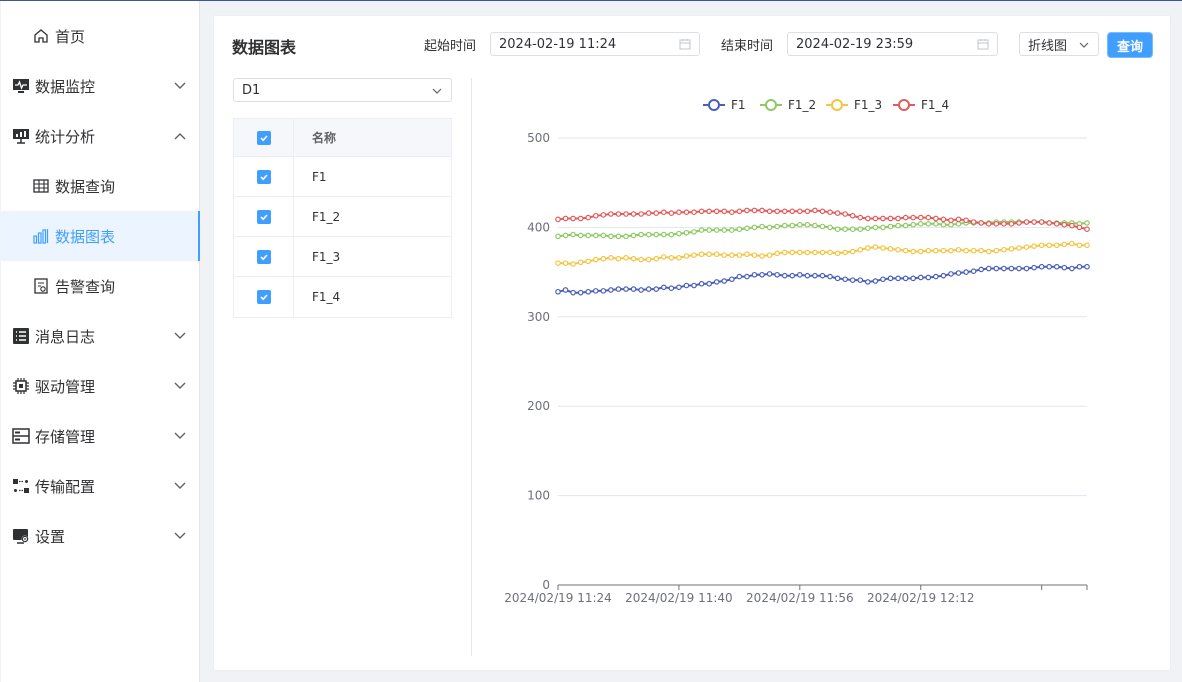 The height and width of the screenshot is (682, 1182). What do you see at coordinates (100, 86) in the screenshot?
I see `sidebar-item-data-monitor: 数据监控` at bounding box center [100, 86].